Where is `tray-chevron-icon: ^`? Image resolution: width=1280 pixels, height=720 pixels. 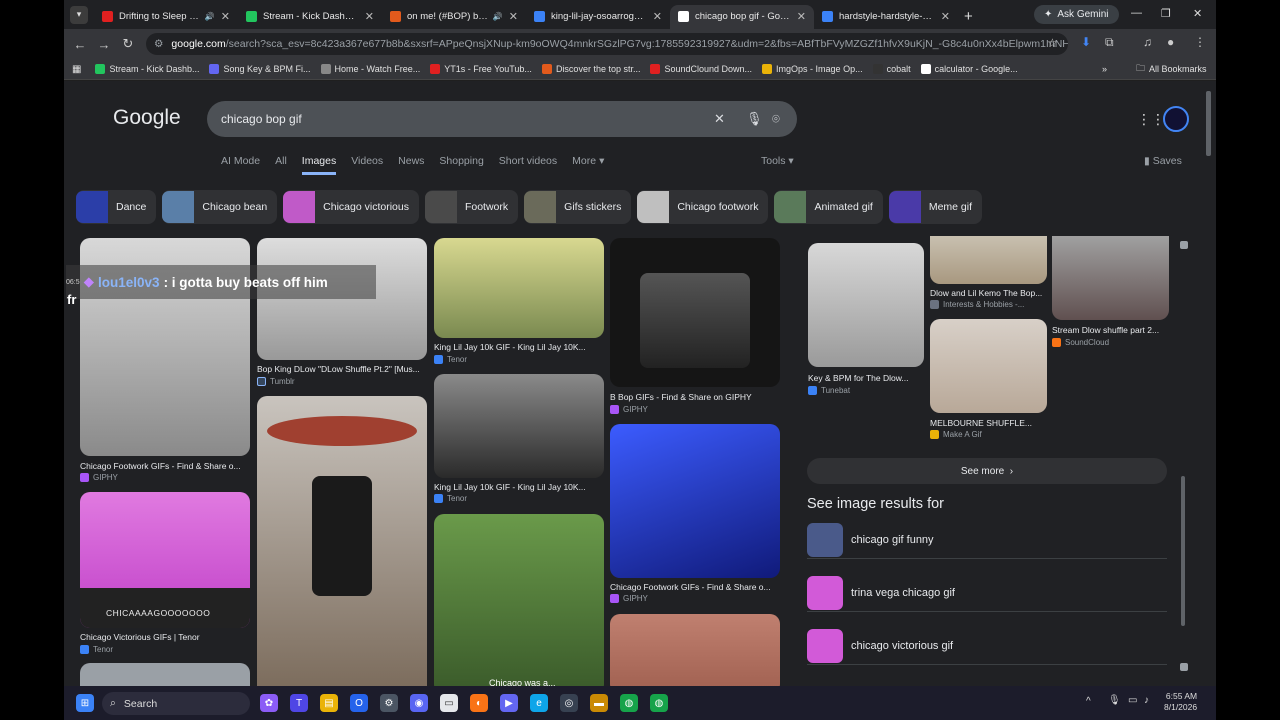 tray-chevron-icon: ^ is located at coordinates (1088, 701).